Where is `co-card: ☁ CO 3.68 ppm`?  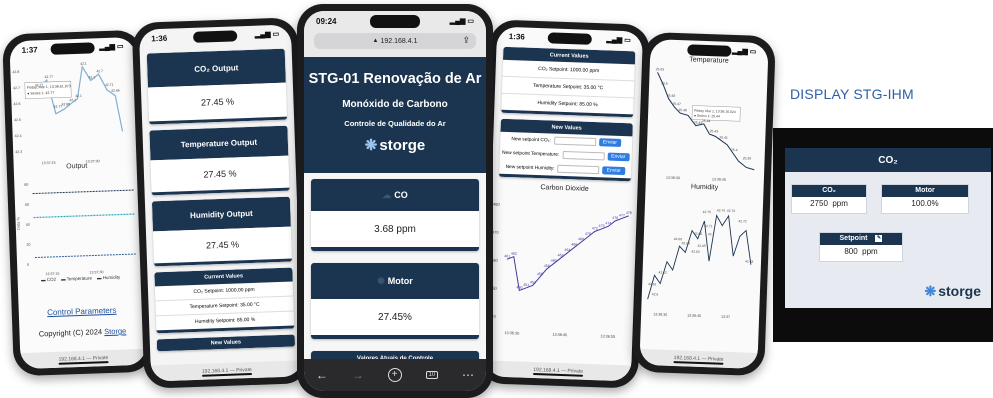
co-card: ☁ CO 3.68 ppm is located at coordinates (395, 215).